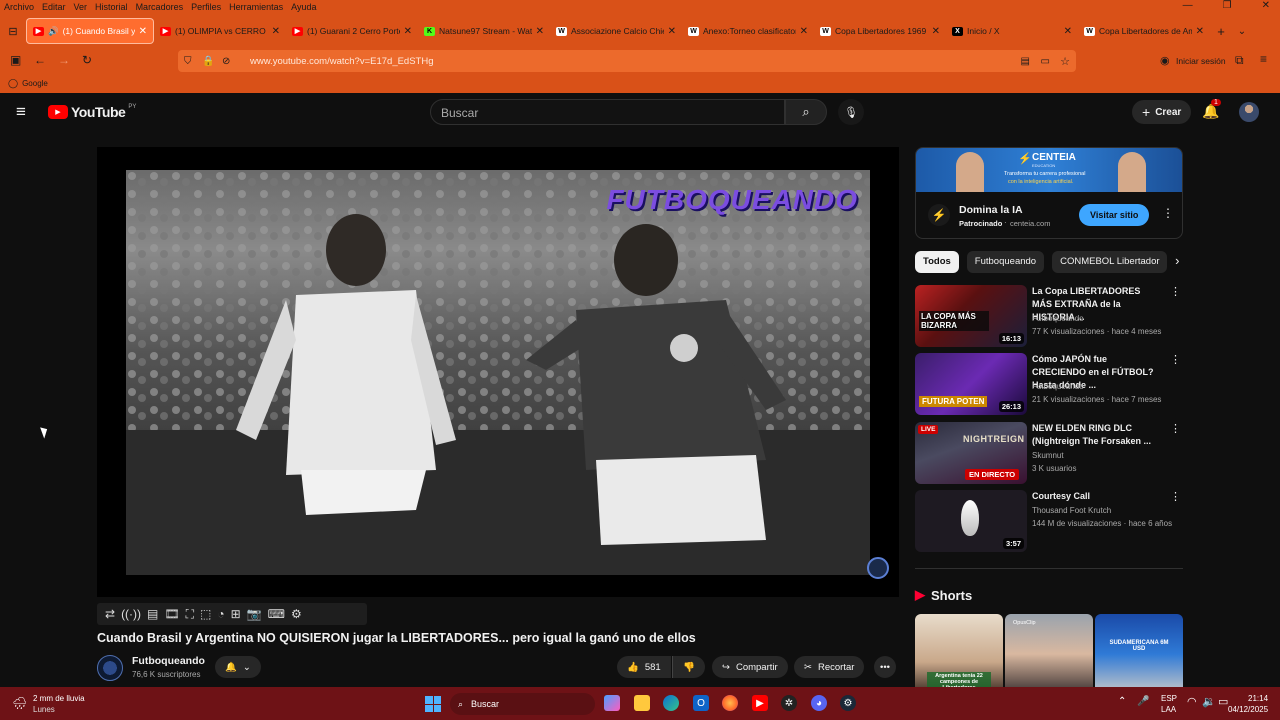 This screenshot has width=1280, height=720. Describe the element at coordinates (1071, 510) in the screenshot. I see `channel-name: Thousand Foot Krutch` at that location.